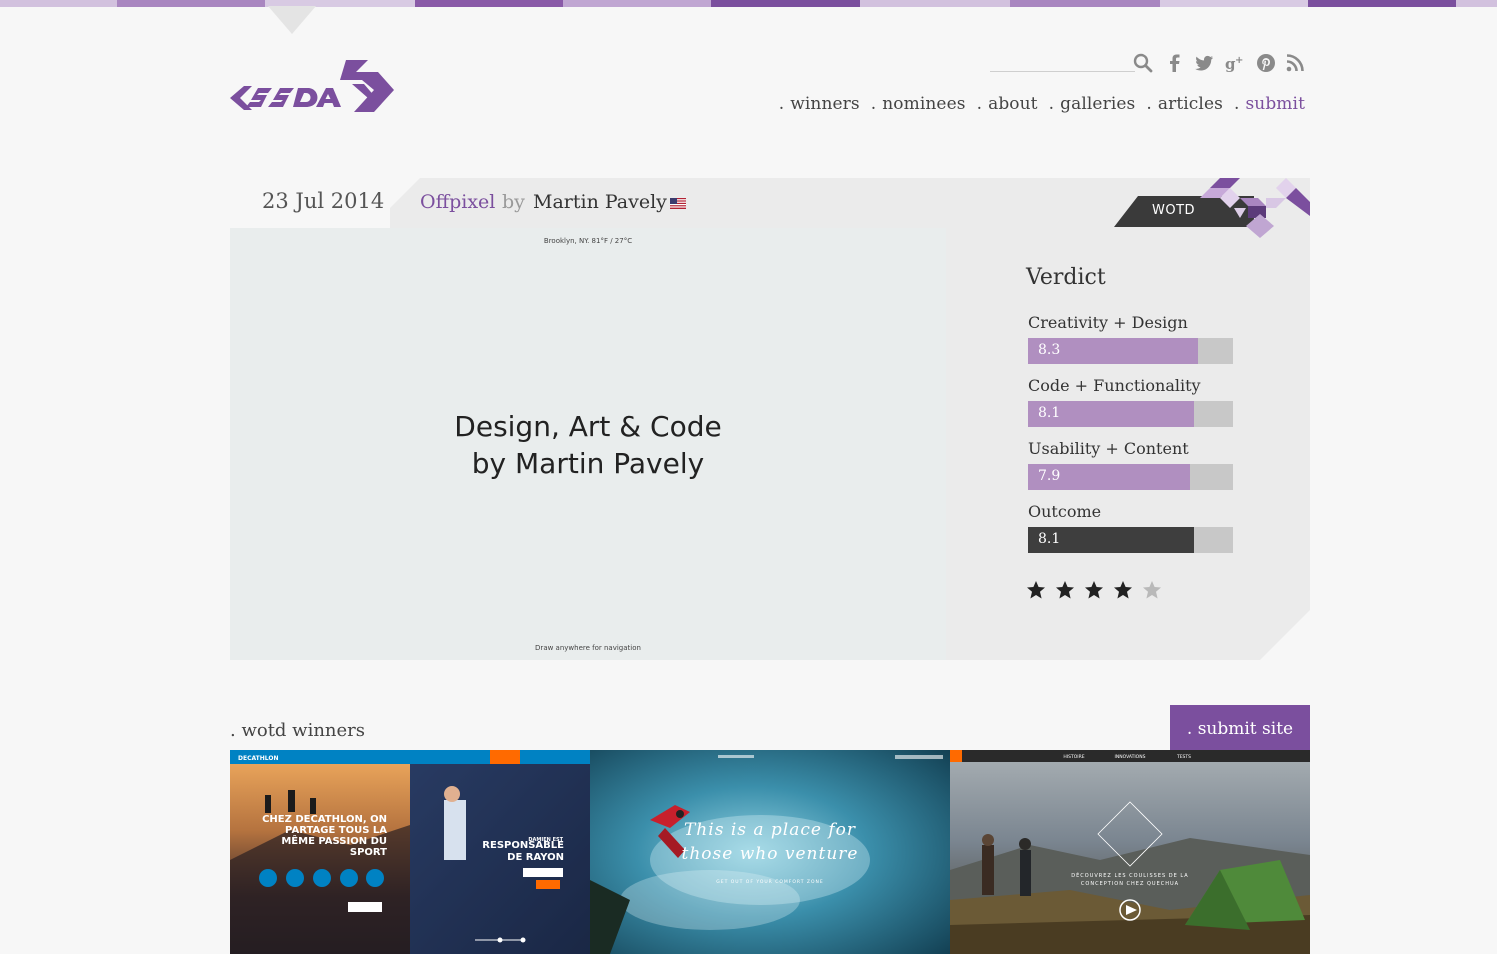 This screenshot has height=954, width=1497. What do you see at coordinates (1130, 477) in the screenshot?
I see `score-bar-usability: 7.9` at bounding box center [1130, 477].